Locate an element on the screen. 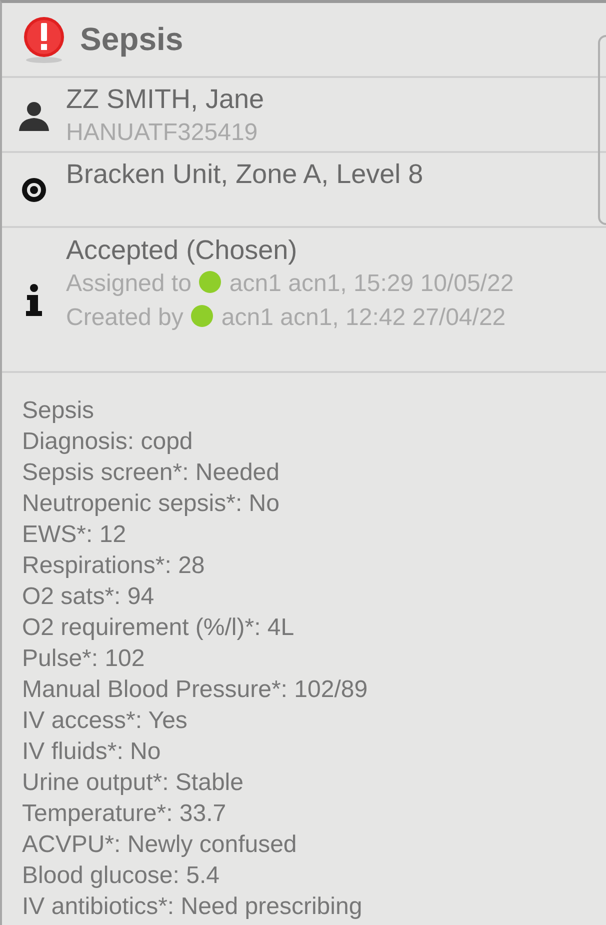 Image resolution: width=606 pixels, height=925 pixels. detail-line: Pulse*: 102 is located at coordinates (84, 659).